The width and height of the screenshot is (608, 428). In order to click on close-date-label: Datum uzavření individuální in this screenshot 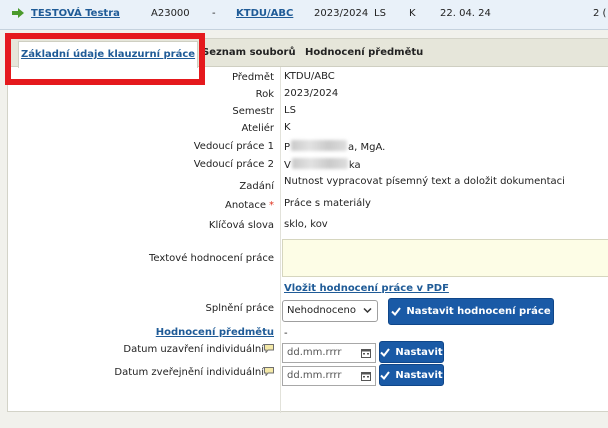, I will do `click(193, 349)`.